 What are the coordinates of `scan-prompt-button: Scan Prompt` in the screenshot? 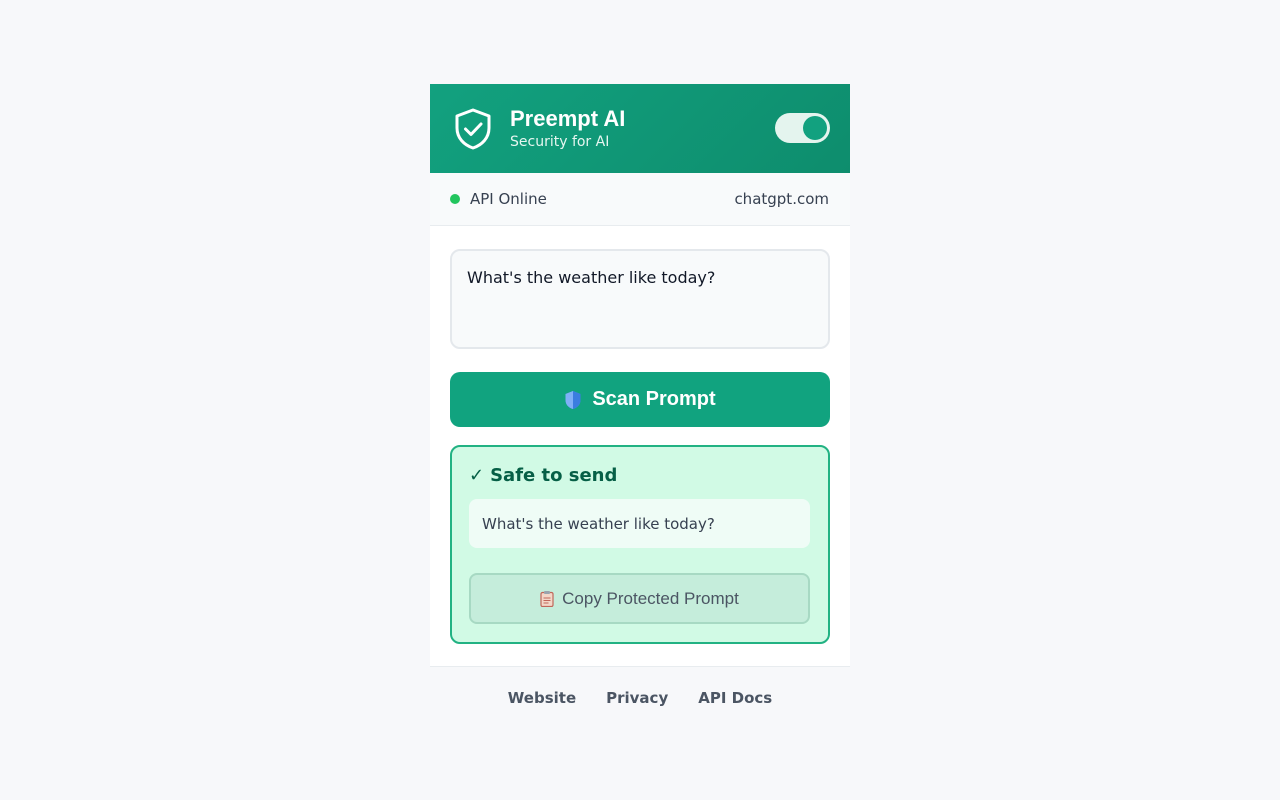 It's located at (640, 399).